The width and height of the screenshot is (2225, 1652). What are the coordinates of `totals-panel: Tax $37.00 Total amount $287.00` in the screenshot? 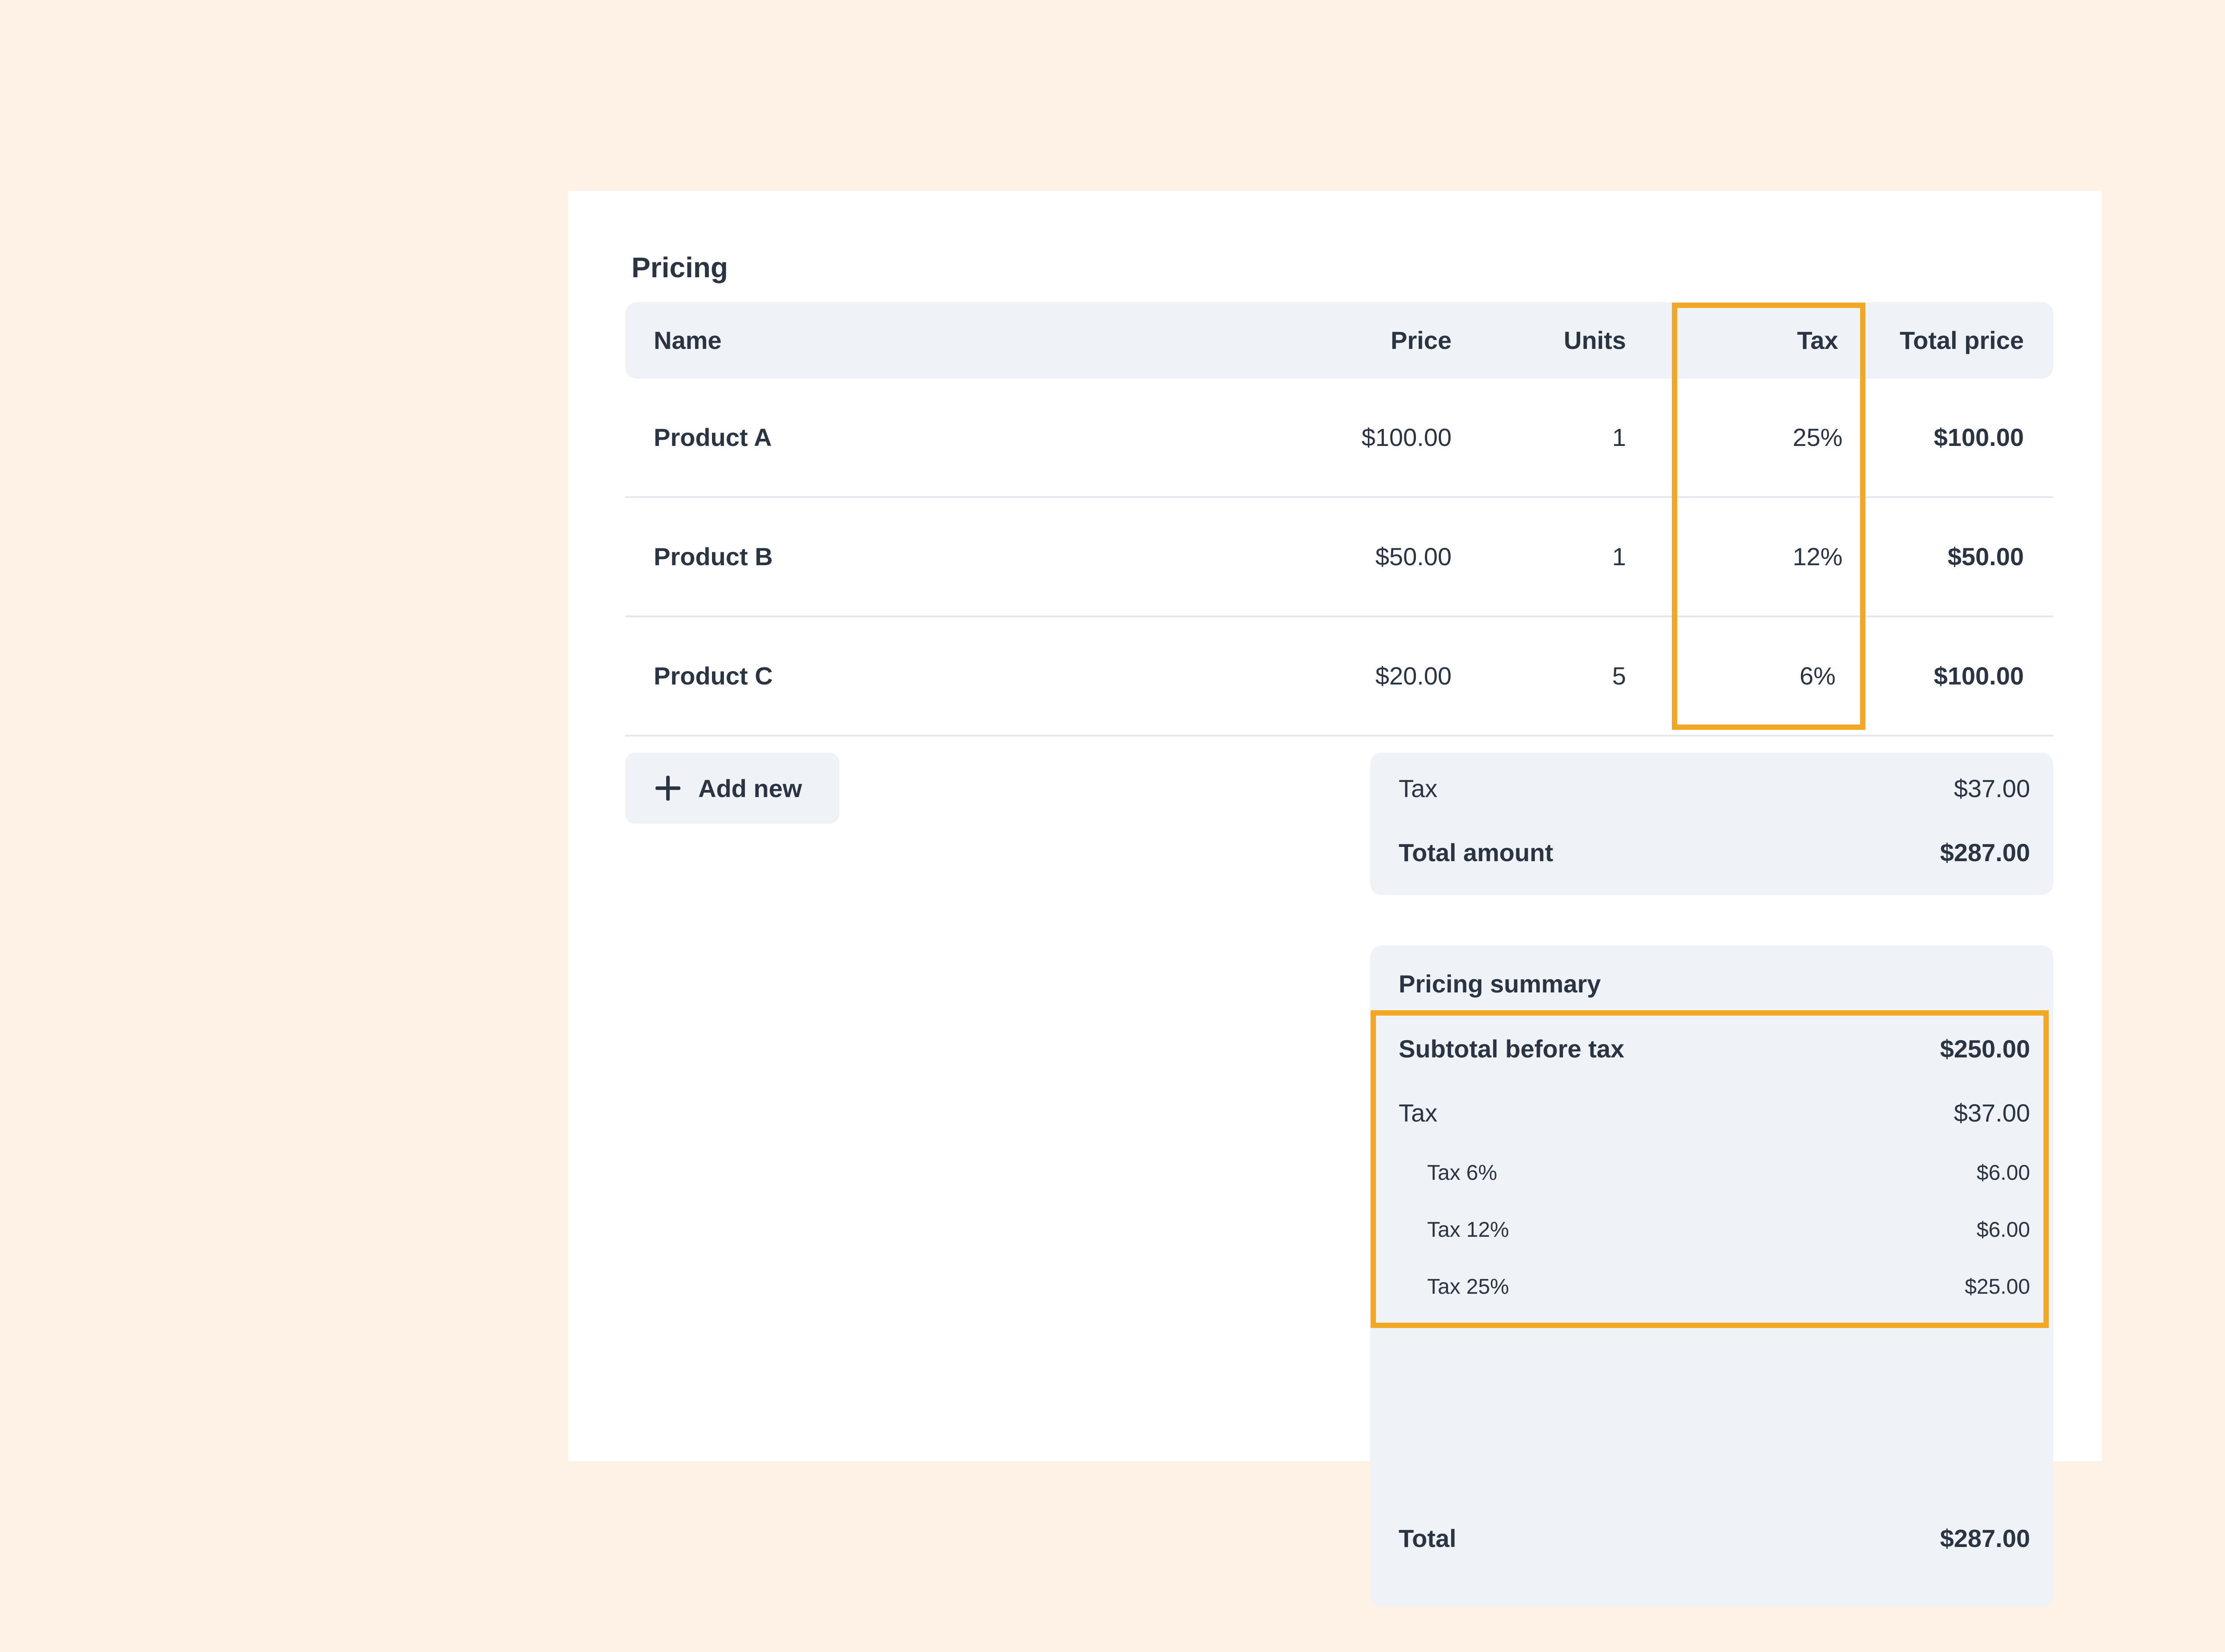 It's located at (1712, 824).